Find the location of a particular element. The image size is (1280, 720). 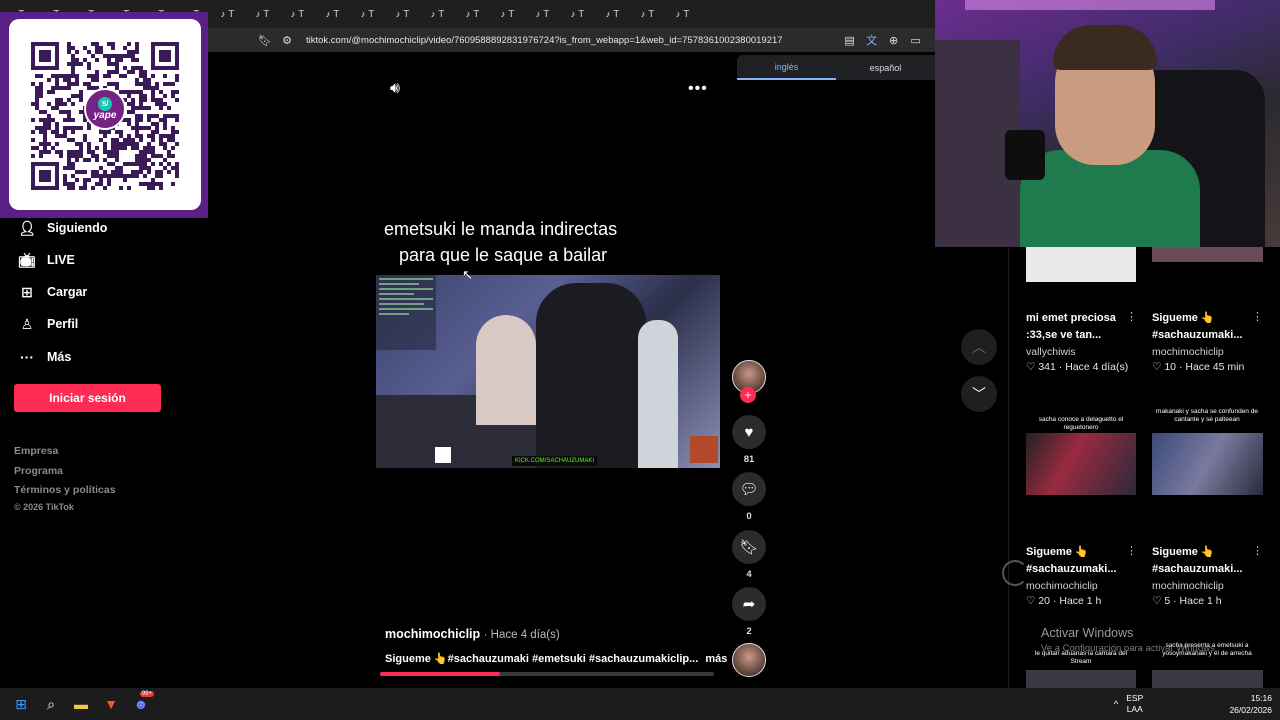

video-progress-bar is located at coordinates (547, 674).